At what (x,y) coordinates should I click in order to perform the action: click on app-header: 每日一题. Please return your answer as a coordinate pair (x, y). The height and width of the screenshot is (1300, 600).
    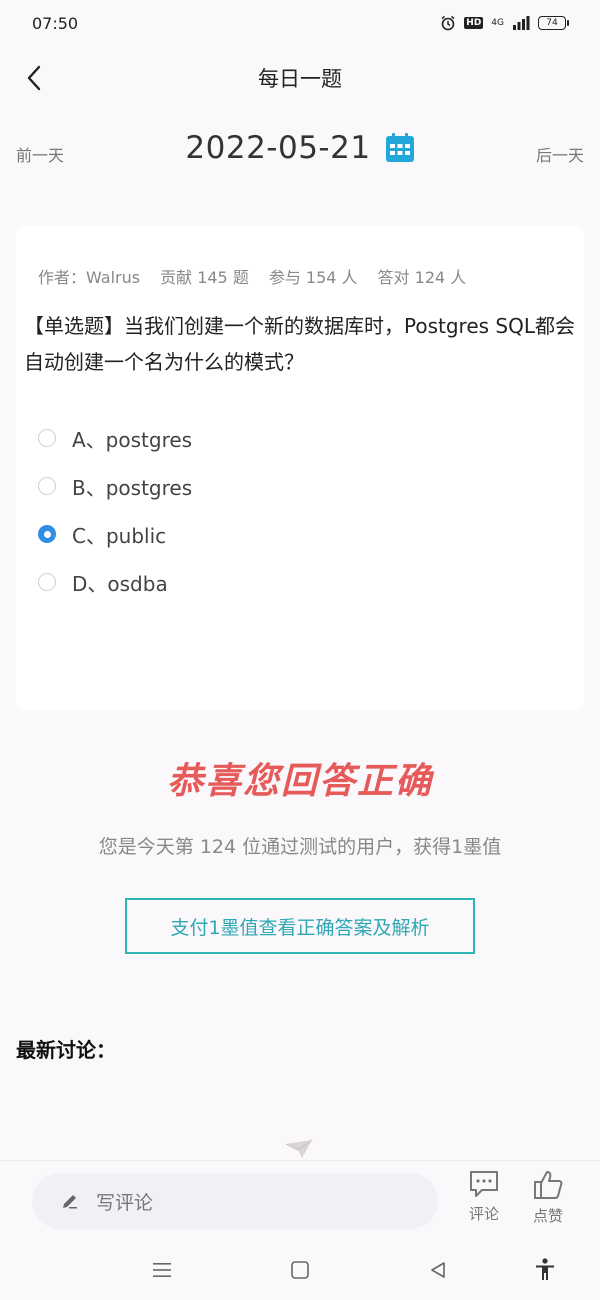
    Looking at the image, I should click on (300, 78).